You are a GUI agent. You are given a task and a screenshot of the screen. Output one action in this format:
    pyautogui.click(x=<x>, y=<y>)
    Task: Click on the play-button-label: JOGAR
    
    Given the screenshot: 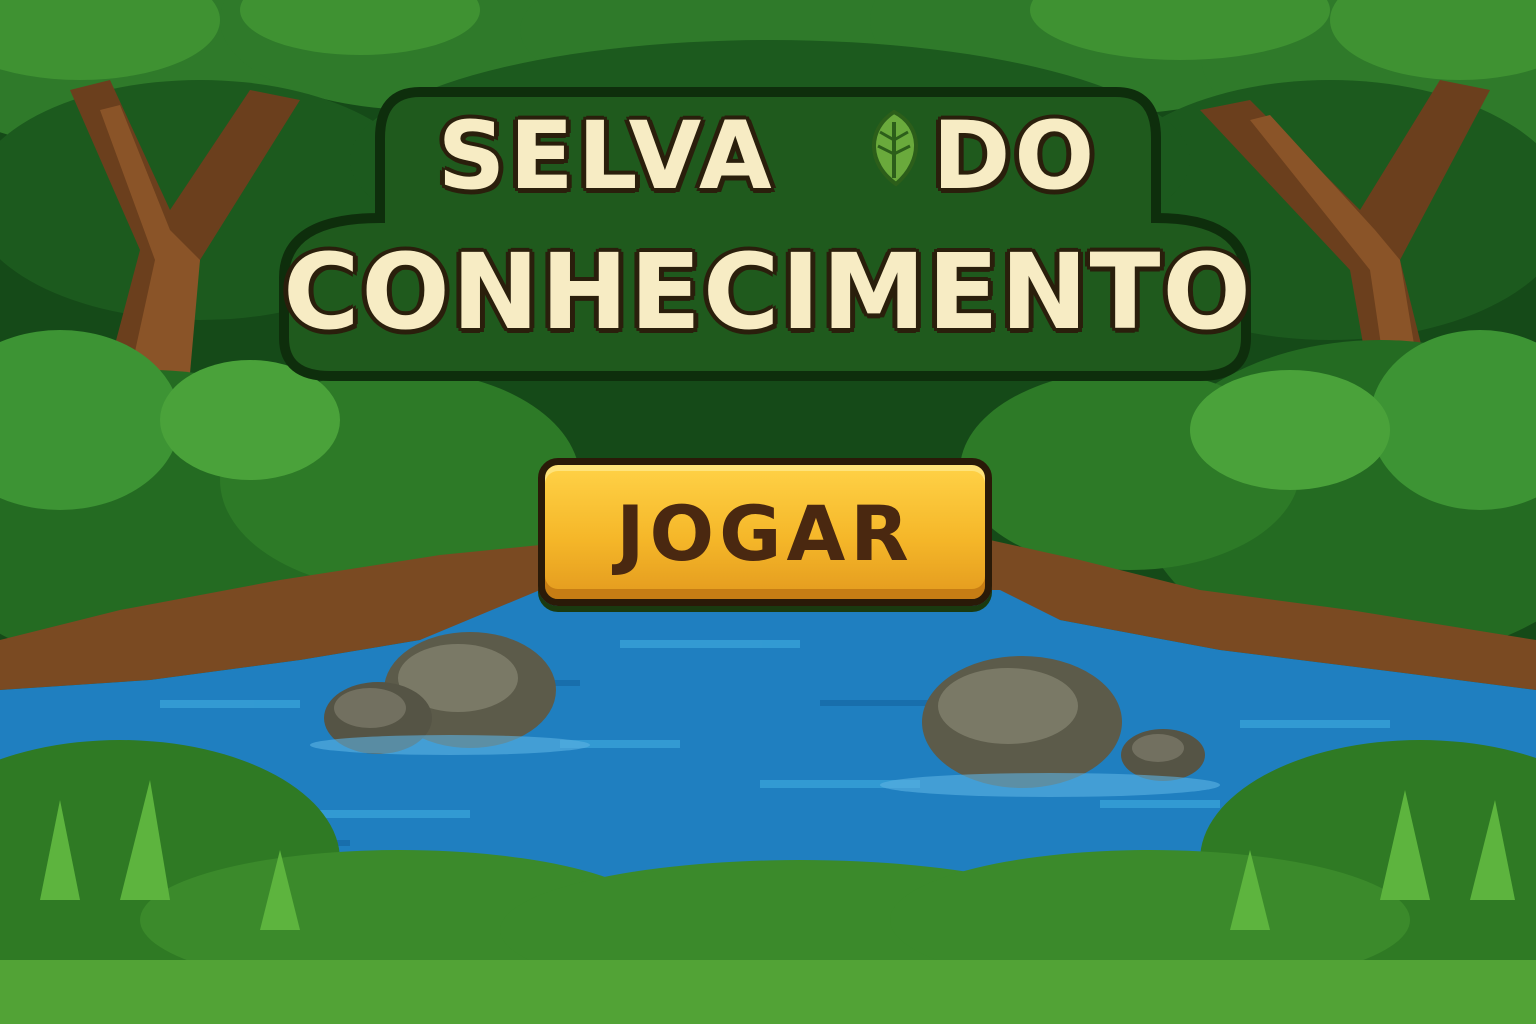 What is the action you would take?
    pyautogui.click(x=765, y=533)
    